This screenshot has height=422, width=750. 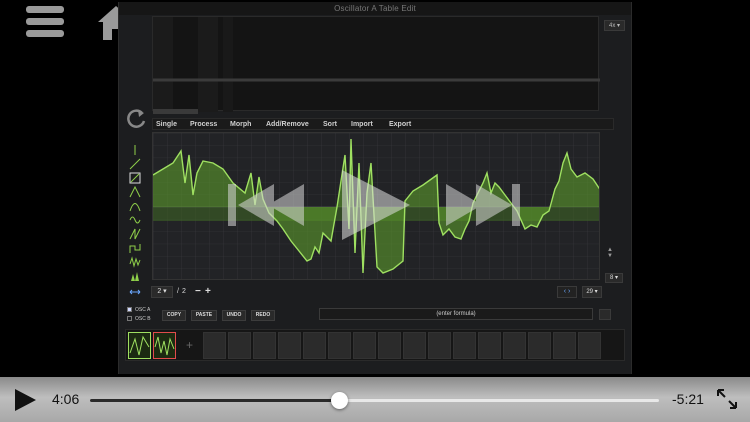 What do you see at coordinates (139, 310) in the screenshot?
I see `osc-a-option: OSC A` at bounding box center [139, 310].